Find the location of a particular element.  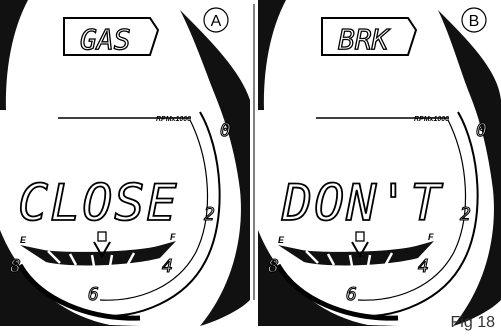

marker-label: A is located at coordinates (216, 21).